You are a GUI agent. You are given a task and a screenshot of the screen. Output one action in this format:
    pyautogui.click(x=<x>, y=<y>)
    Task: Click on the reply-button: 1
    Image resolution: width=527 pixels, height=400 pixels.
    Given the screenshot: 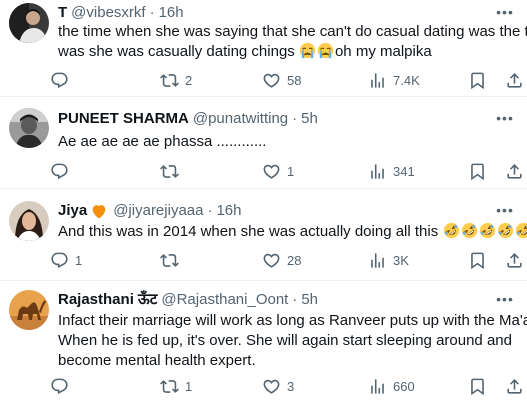 What is the action you would take?
    pyautogui.click(x=66, y=260)
    